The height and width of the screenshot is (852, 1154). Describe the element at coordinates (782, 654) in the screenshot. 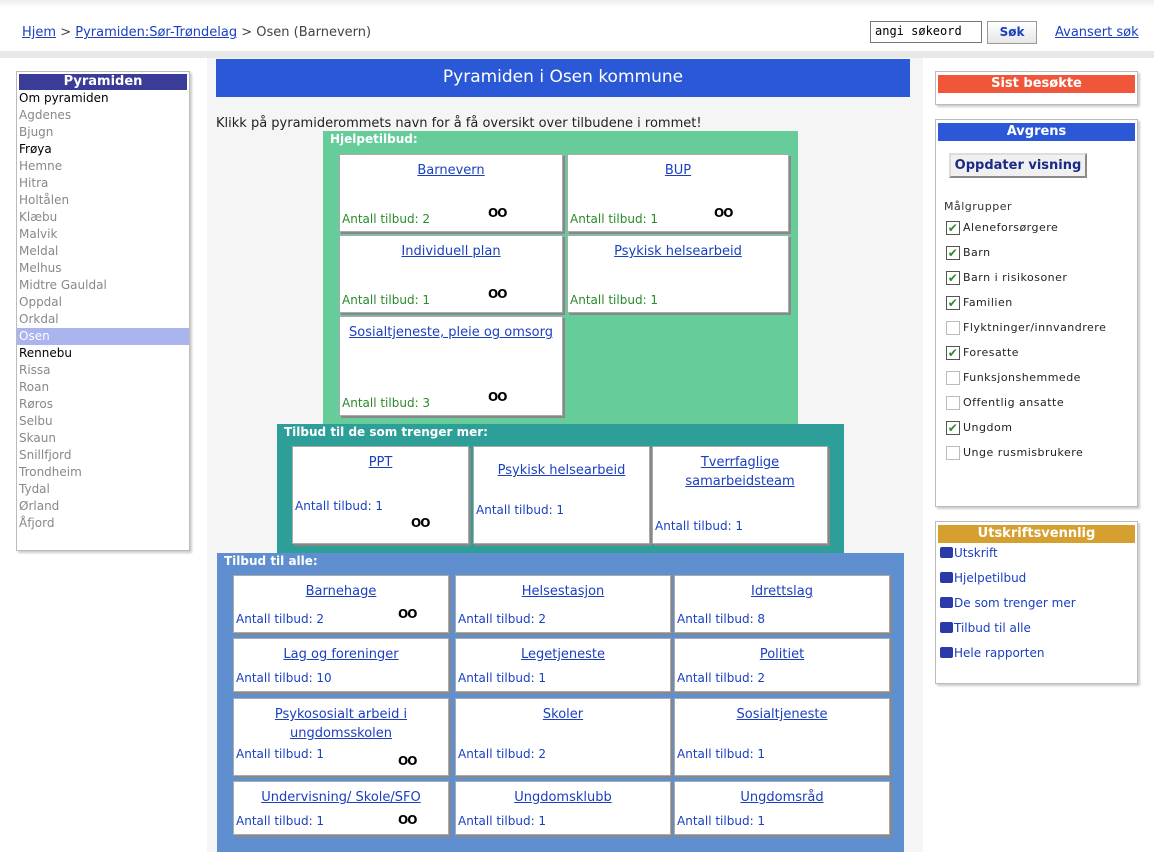

I see `offer-name-link: Politiet` at that location.